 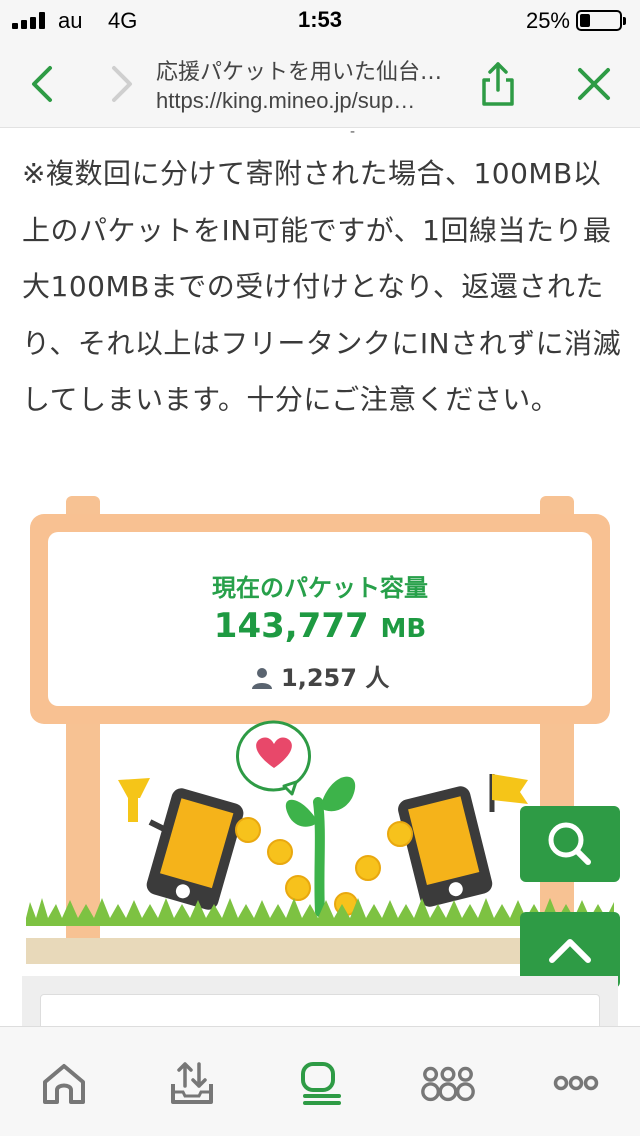 I want to click on left-flag-icon, so click(x=145, y=806).